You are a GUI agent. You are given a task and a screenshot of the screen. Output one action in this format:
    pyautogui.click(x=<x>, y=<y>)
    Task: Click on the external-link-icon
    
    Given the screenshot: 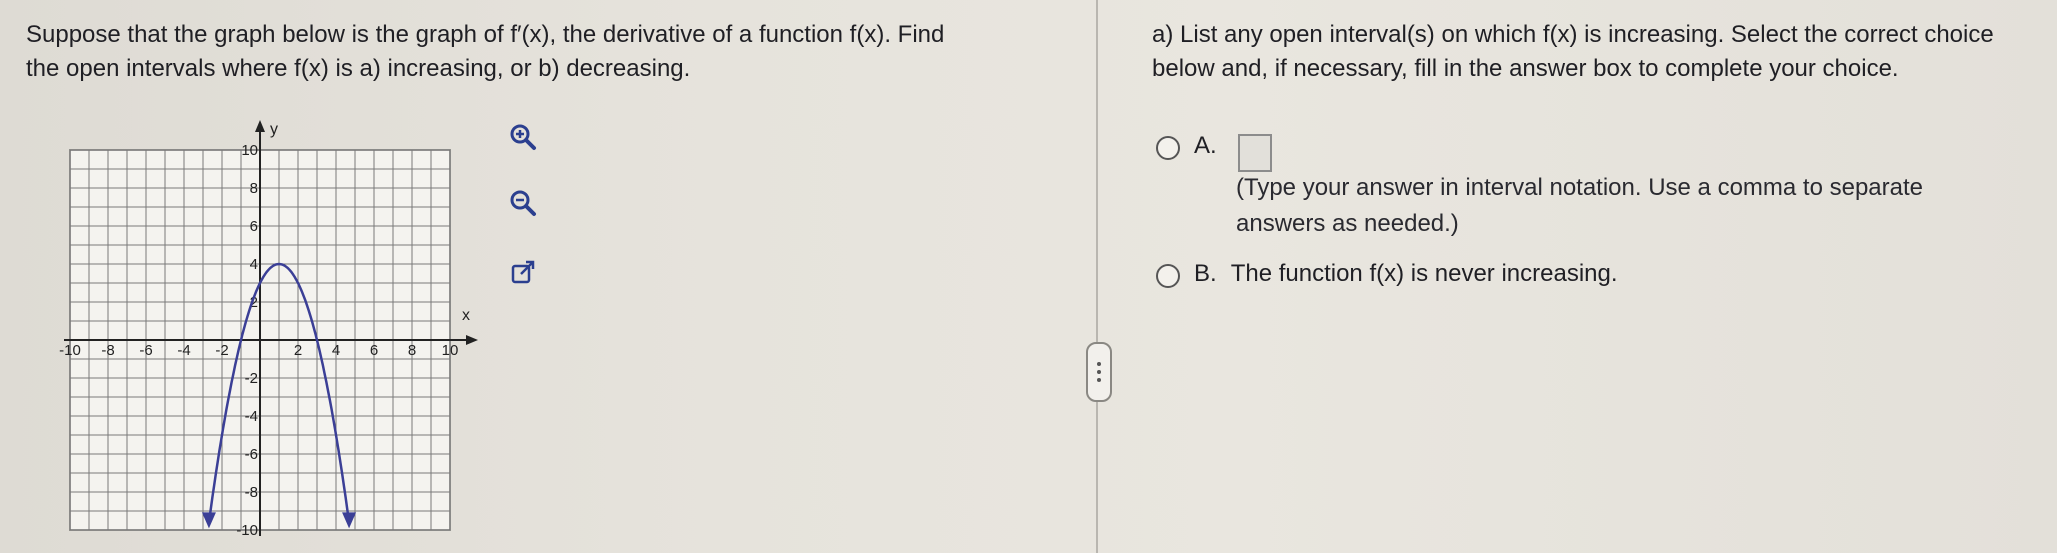 What is the action you would take?
    pyautogui.click(x=523, y=272)
    